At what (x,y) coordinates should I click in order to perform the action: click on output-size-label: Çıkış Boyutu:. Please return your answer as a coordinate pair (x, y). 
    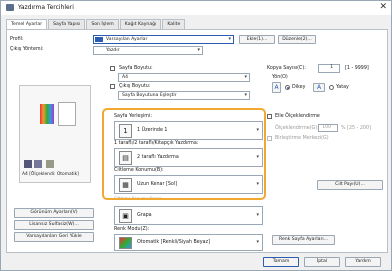
    Looking at the image, I should click on (135, 86).